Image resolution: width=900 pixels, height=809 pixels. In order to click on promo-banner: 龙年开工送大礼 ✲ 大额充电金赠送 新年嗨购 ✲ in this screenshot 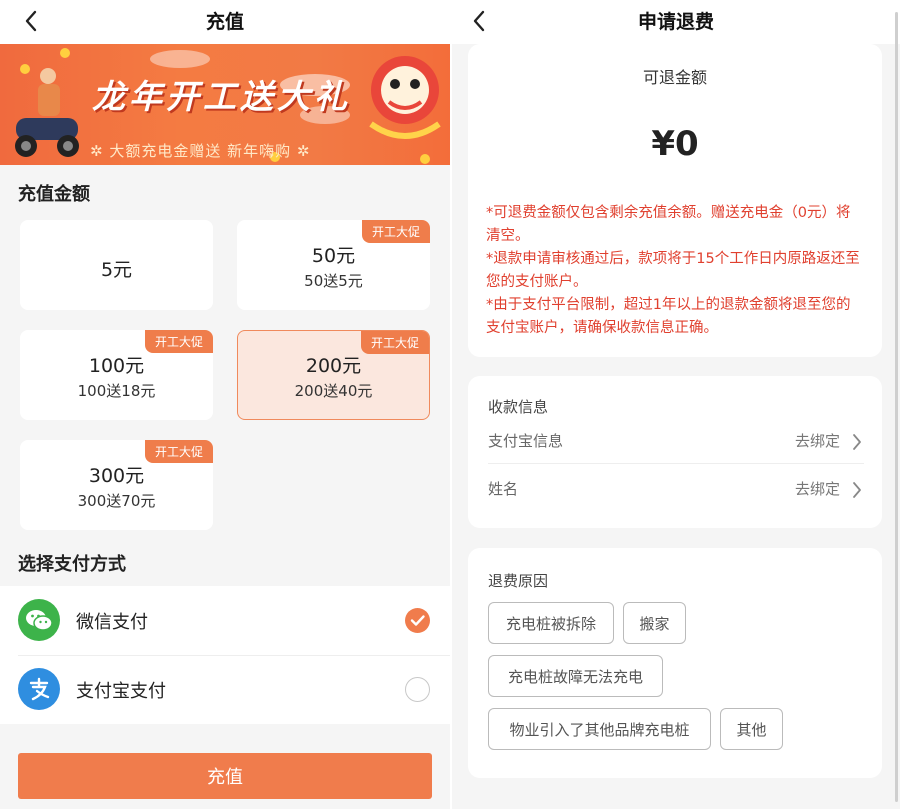, I will do `click(225, 104)`.